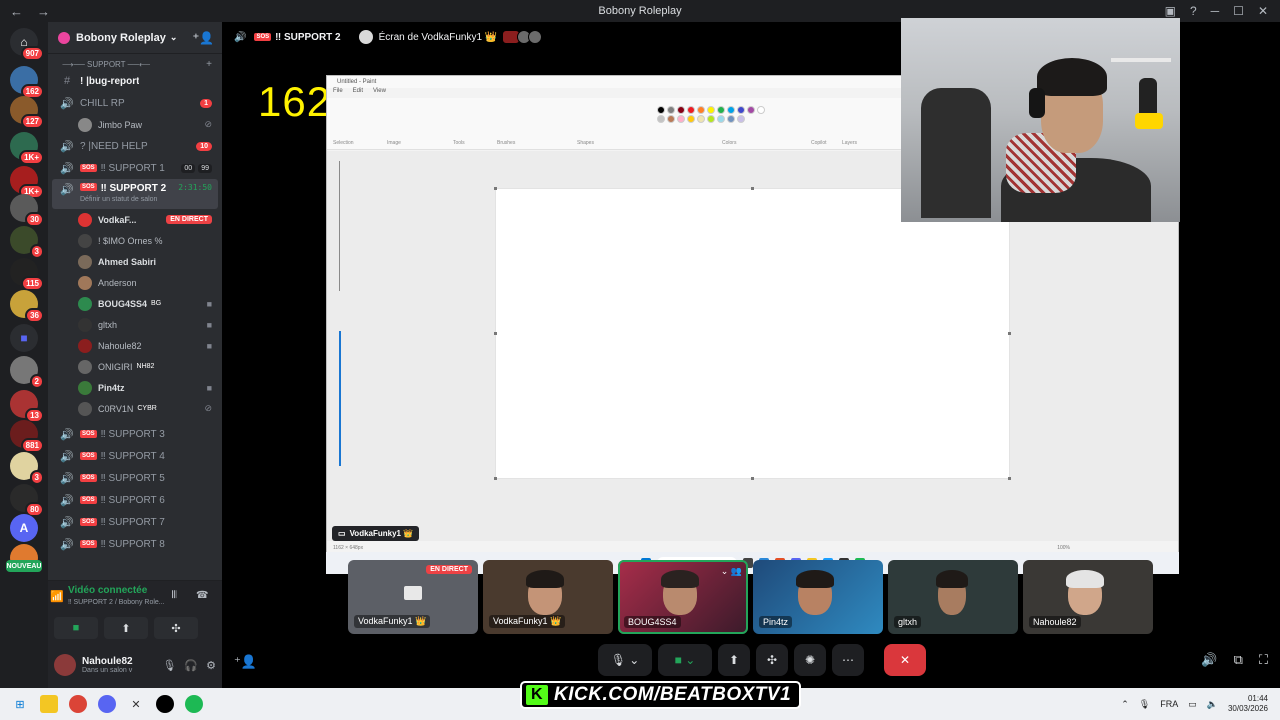 This screenshot has height=720, width=1280. What do you see at coordinates (135, 282) in the screenshot?
I see `voice-user: Anderson` at bounding box center [135, 282].